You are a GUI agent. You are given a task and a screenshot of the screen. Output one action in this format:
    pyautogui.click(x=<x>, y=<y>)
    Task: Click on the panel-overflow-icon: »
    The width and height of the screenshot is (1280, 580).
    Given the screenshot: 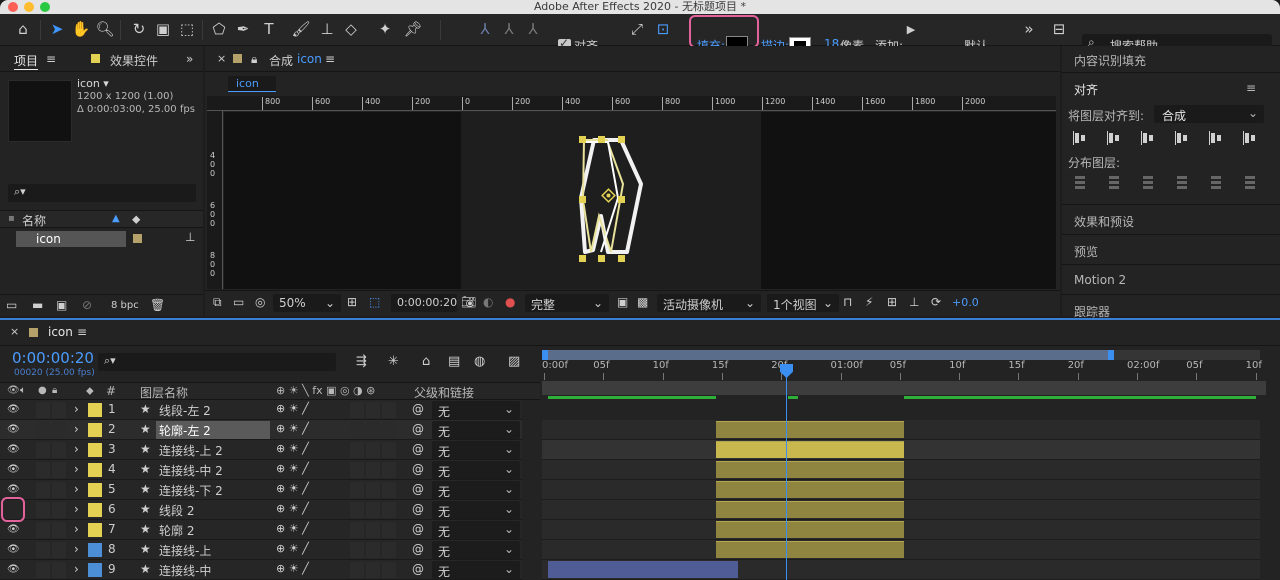 What is the action you would take?
    pyautogui.click(x=189, y=59)
    